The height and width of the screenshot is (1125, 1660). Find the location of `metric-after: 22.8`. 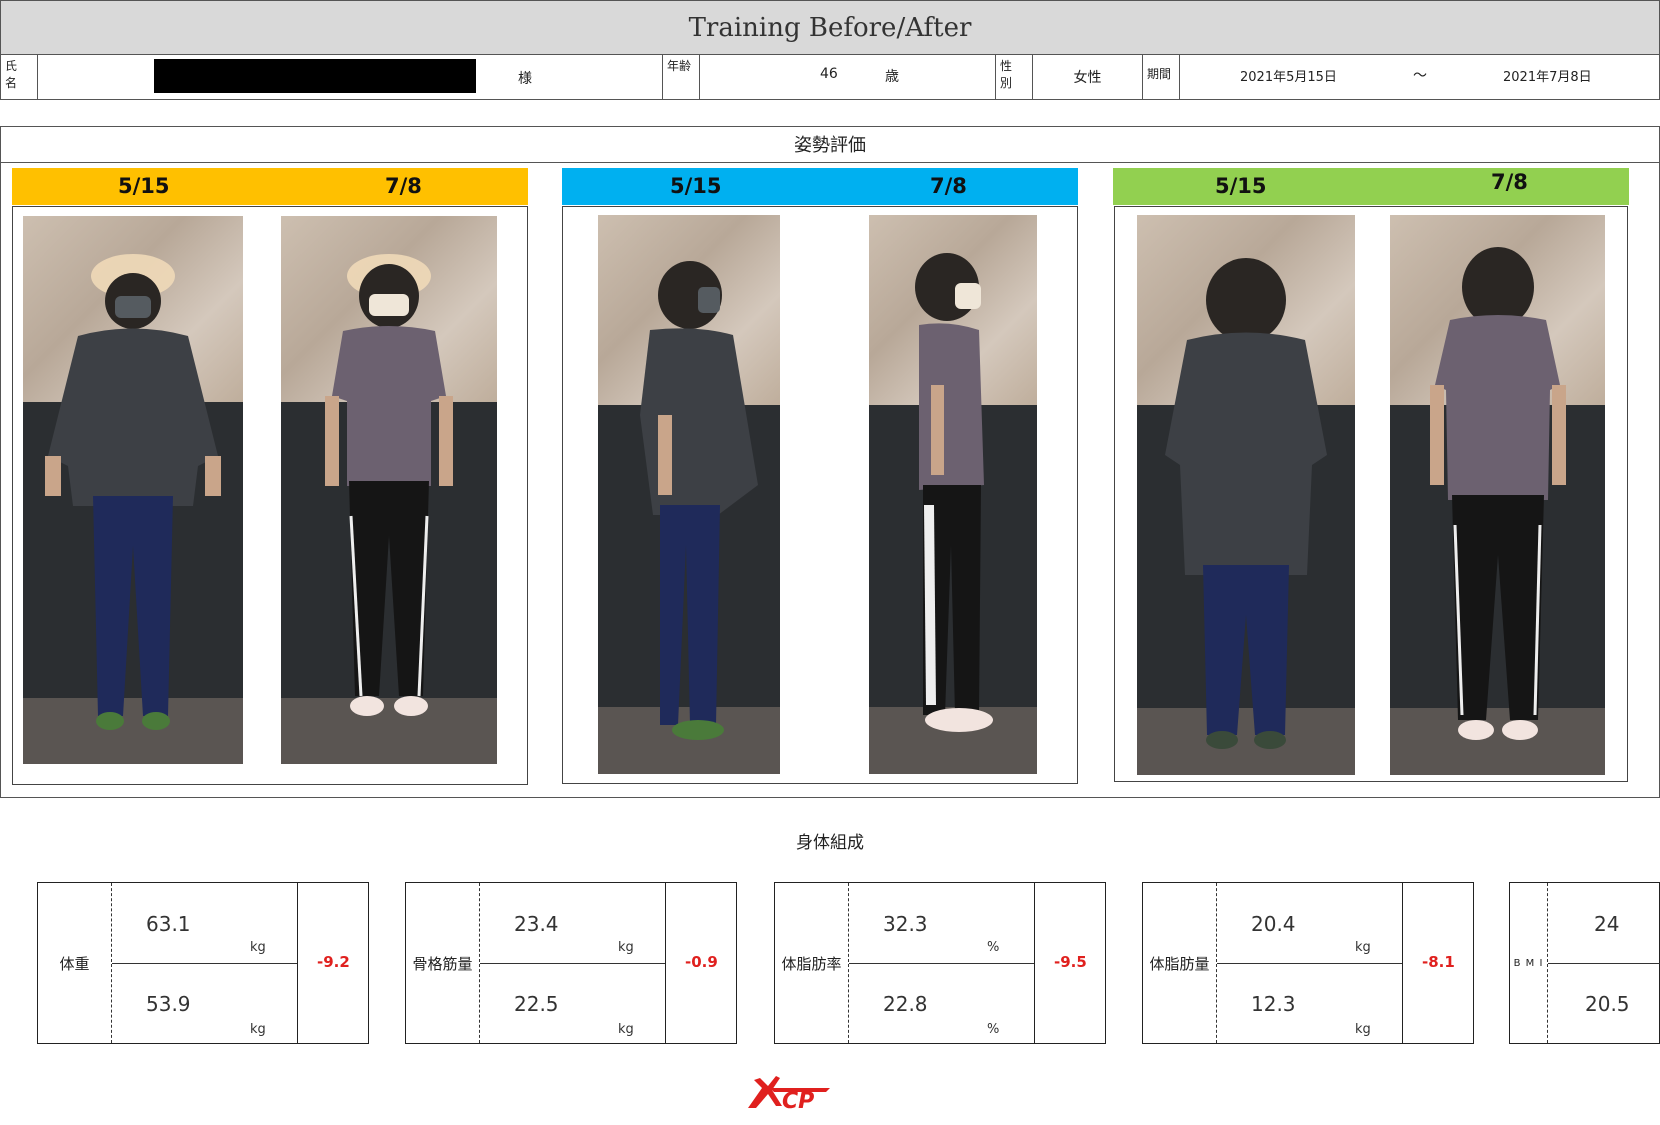

metric-after: 22.8 is located at coordinates (905, 1004).